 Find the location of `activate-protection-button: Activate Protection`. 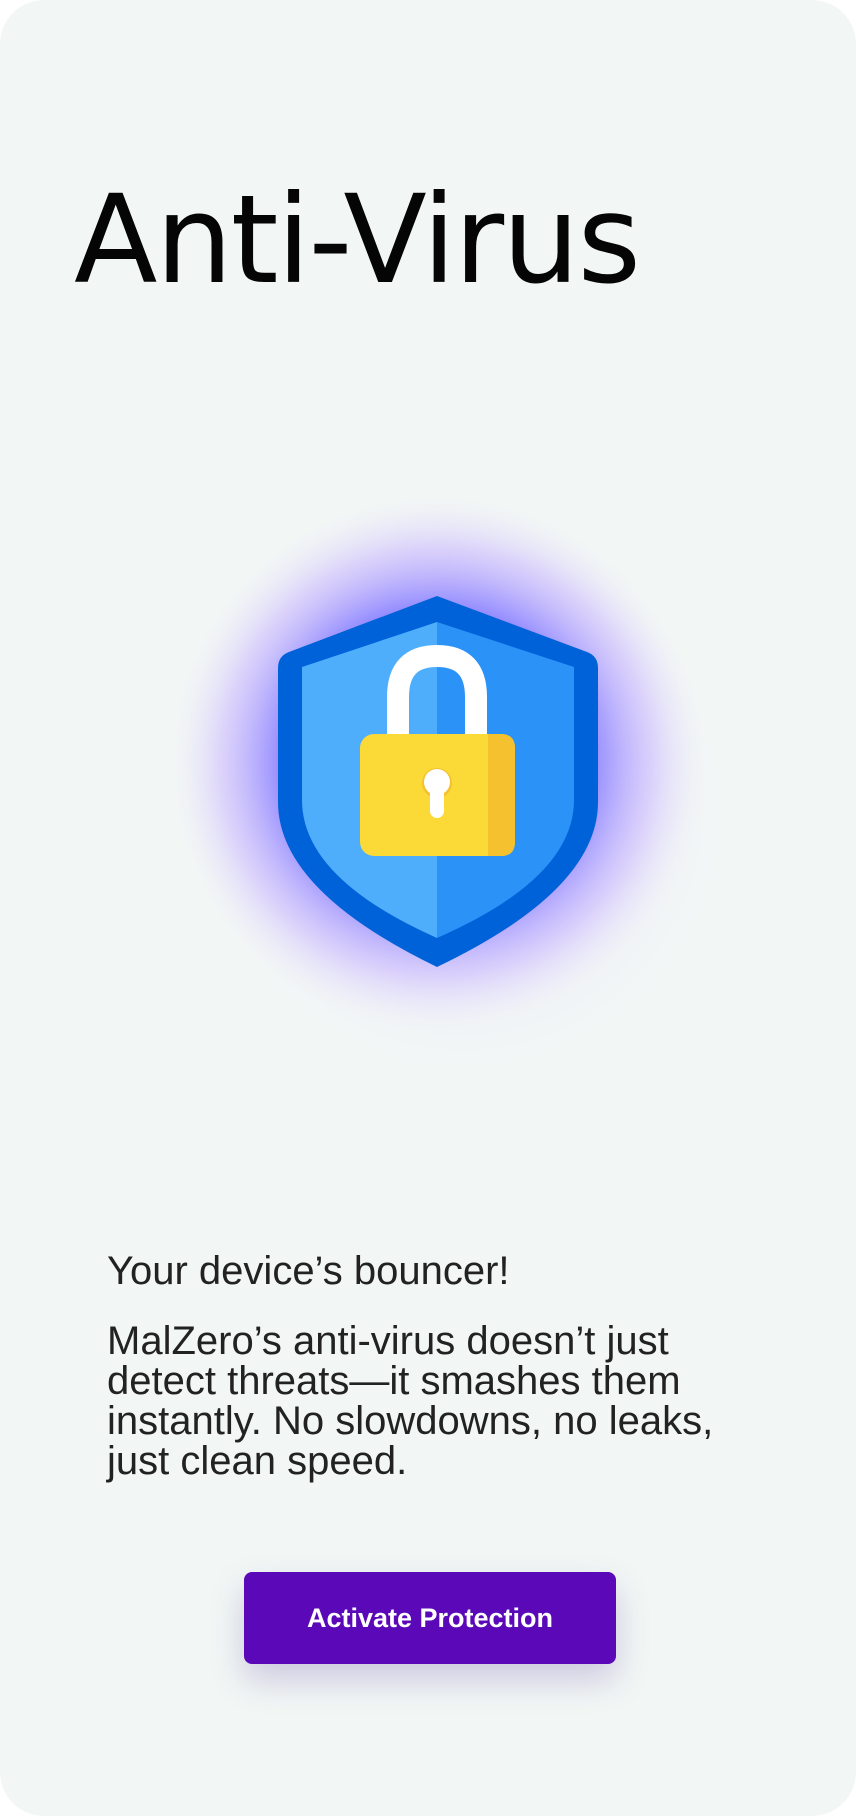

activate-protection-button: Activate Protection is located at coordinates (430, 1618).